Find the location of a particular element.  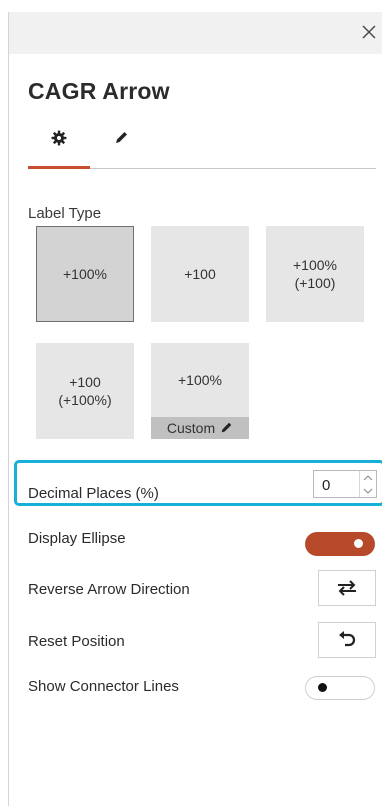

gear-icon is located at coordinates (59, 138).